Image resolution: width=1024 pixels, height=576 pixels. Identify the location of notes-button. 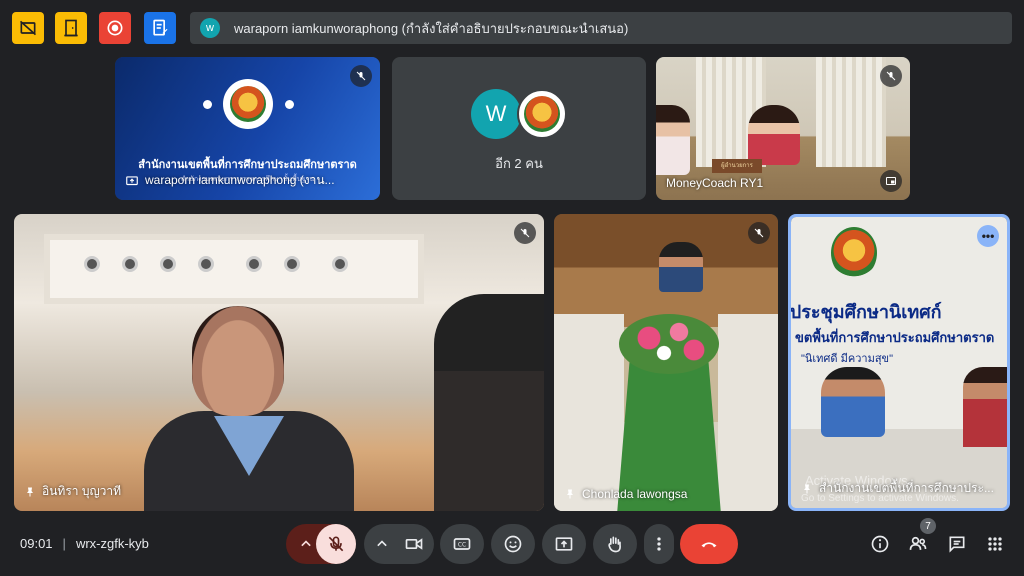
(160, 28).